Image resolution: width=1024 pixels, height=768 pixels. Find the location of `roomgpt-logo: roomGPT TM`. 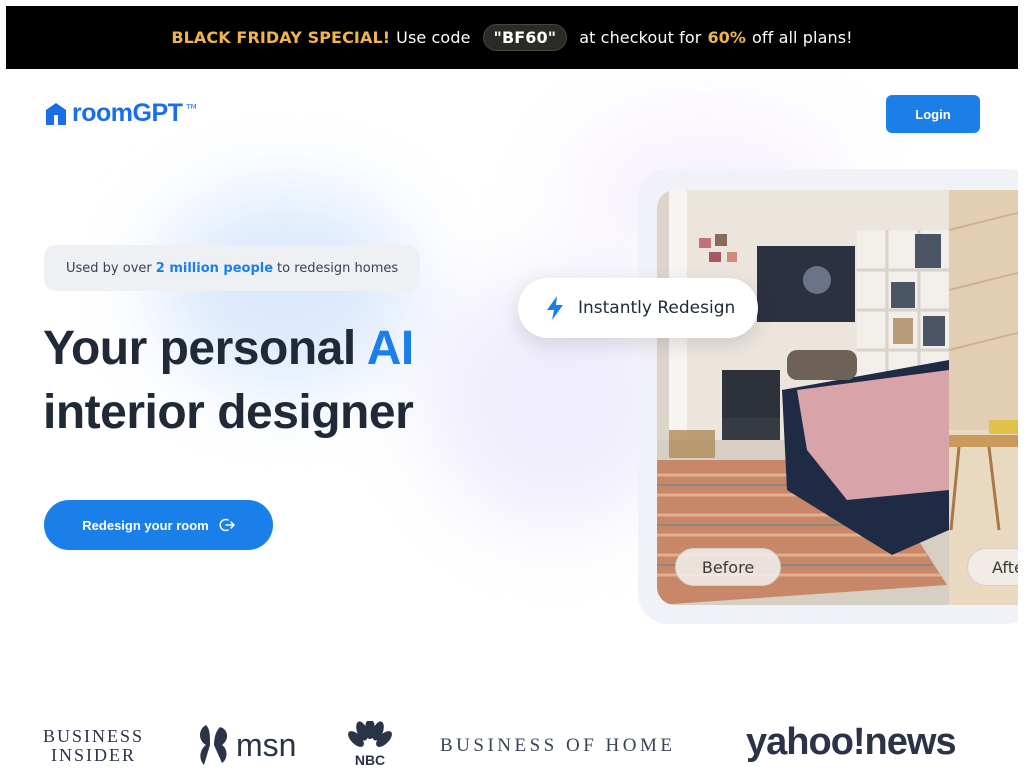

roomgpt-logo: roomGPT TM is located at coordinates (120, 113).